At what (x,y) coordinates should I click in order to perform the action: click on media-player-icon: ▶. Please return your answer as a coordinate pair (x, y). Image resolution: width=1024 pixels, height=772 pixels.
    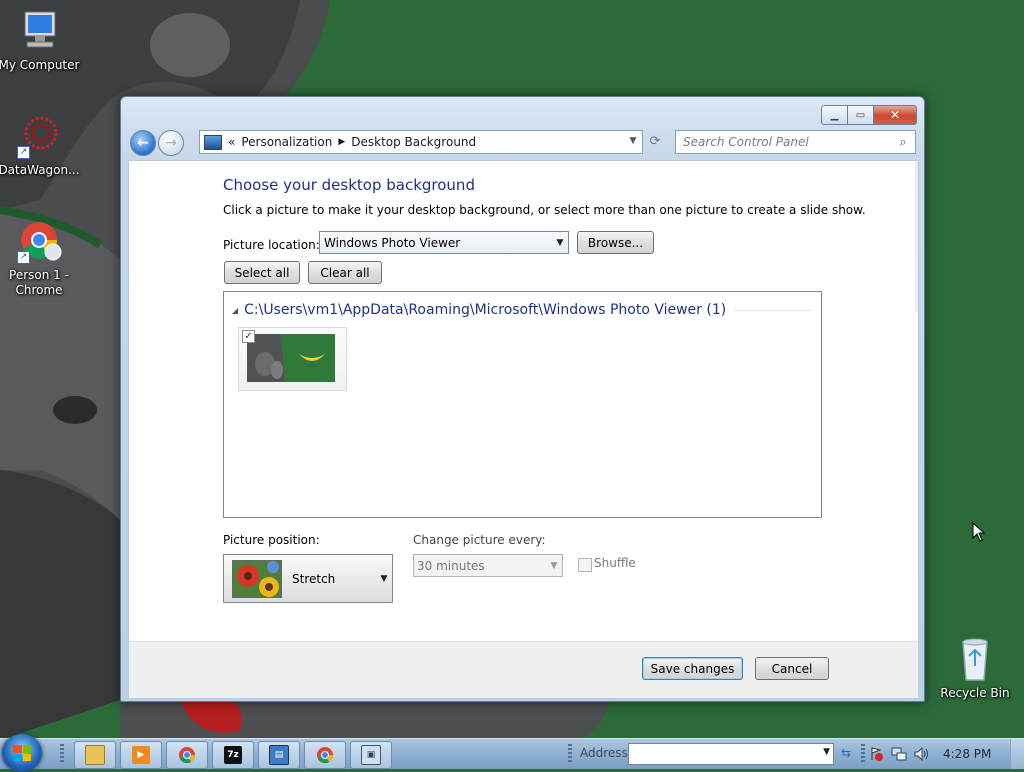
    Looking at the image, I should click on (141, 755).